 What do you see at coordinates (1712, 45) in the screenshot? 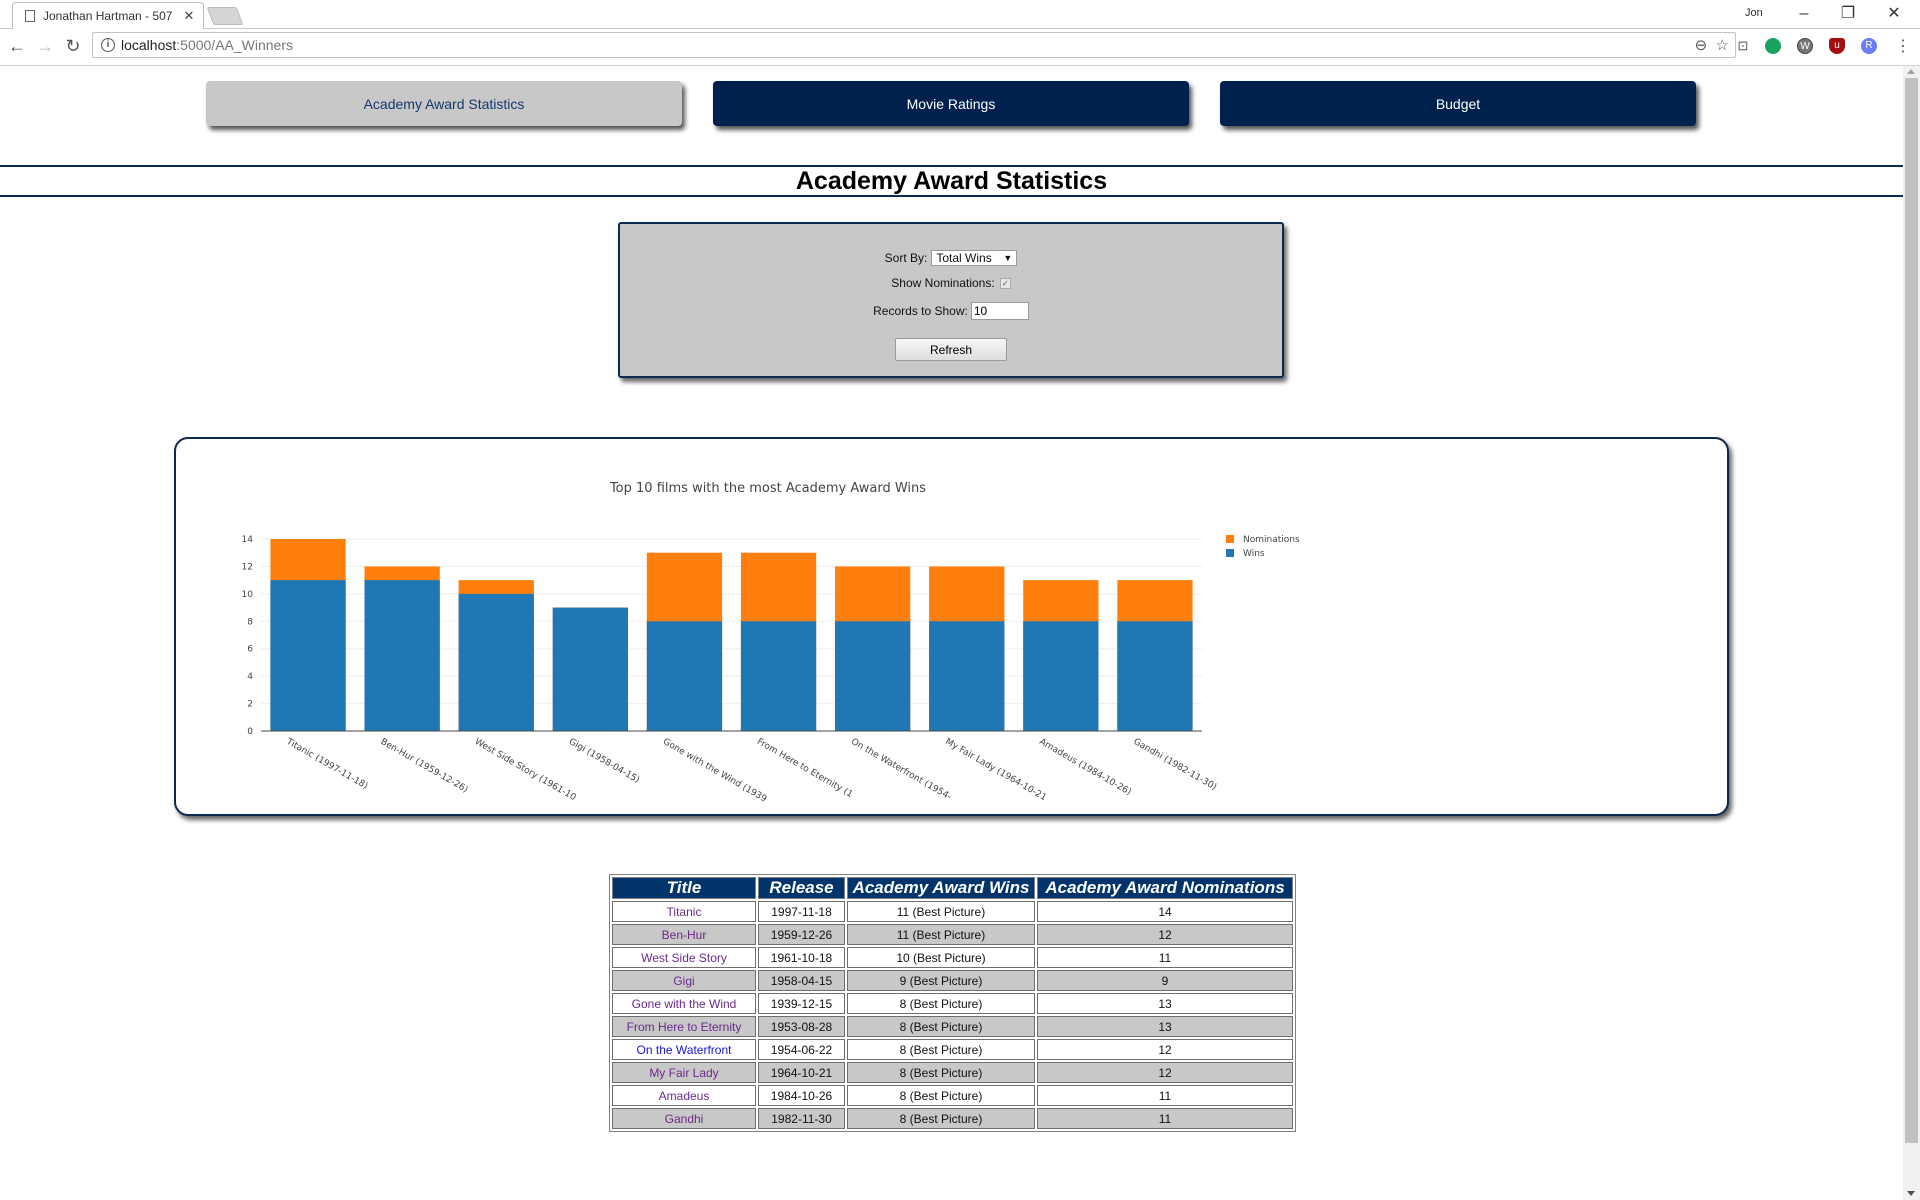
I see `omnibox-actions: ⊖ ☆` at bounding box center [1712, 45].